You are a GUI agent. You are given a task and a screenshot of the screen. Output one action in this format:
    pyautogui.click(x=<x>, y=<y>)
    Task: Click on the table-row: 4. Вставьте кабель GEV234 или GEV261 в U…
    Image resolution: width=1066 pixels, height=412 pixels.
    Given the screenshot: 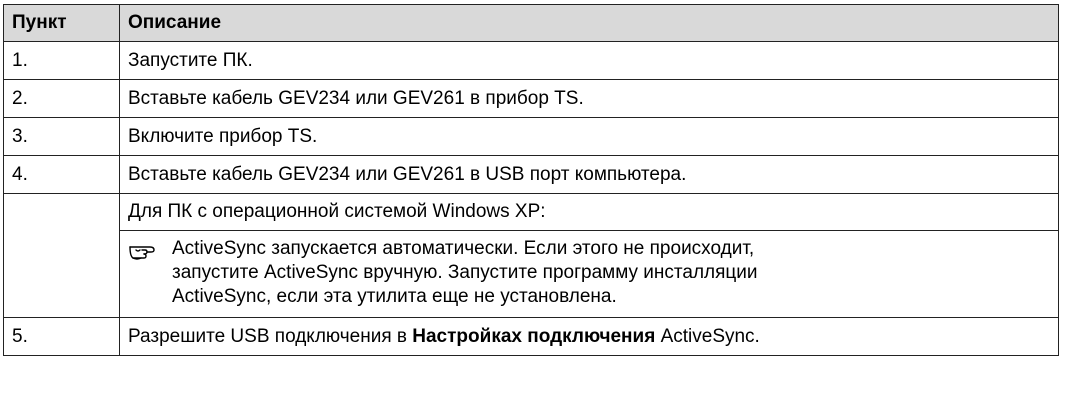 What is the action you would take?
    pyautogui.click(x=531, y=174)
    